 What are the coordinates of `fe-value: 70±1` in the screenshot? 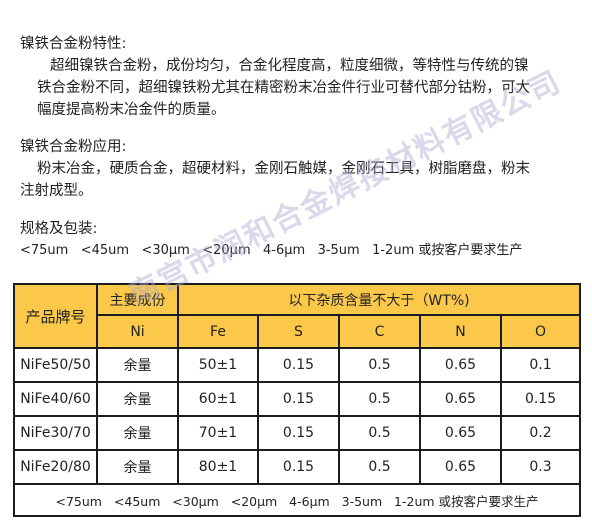 It's located at (218, 433).